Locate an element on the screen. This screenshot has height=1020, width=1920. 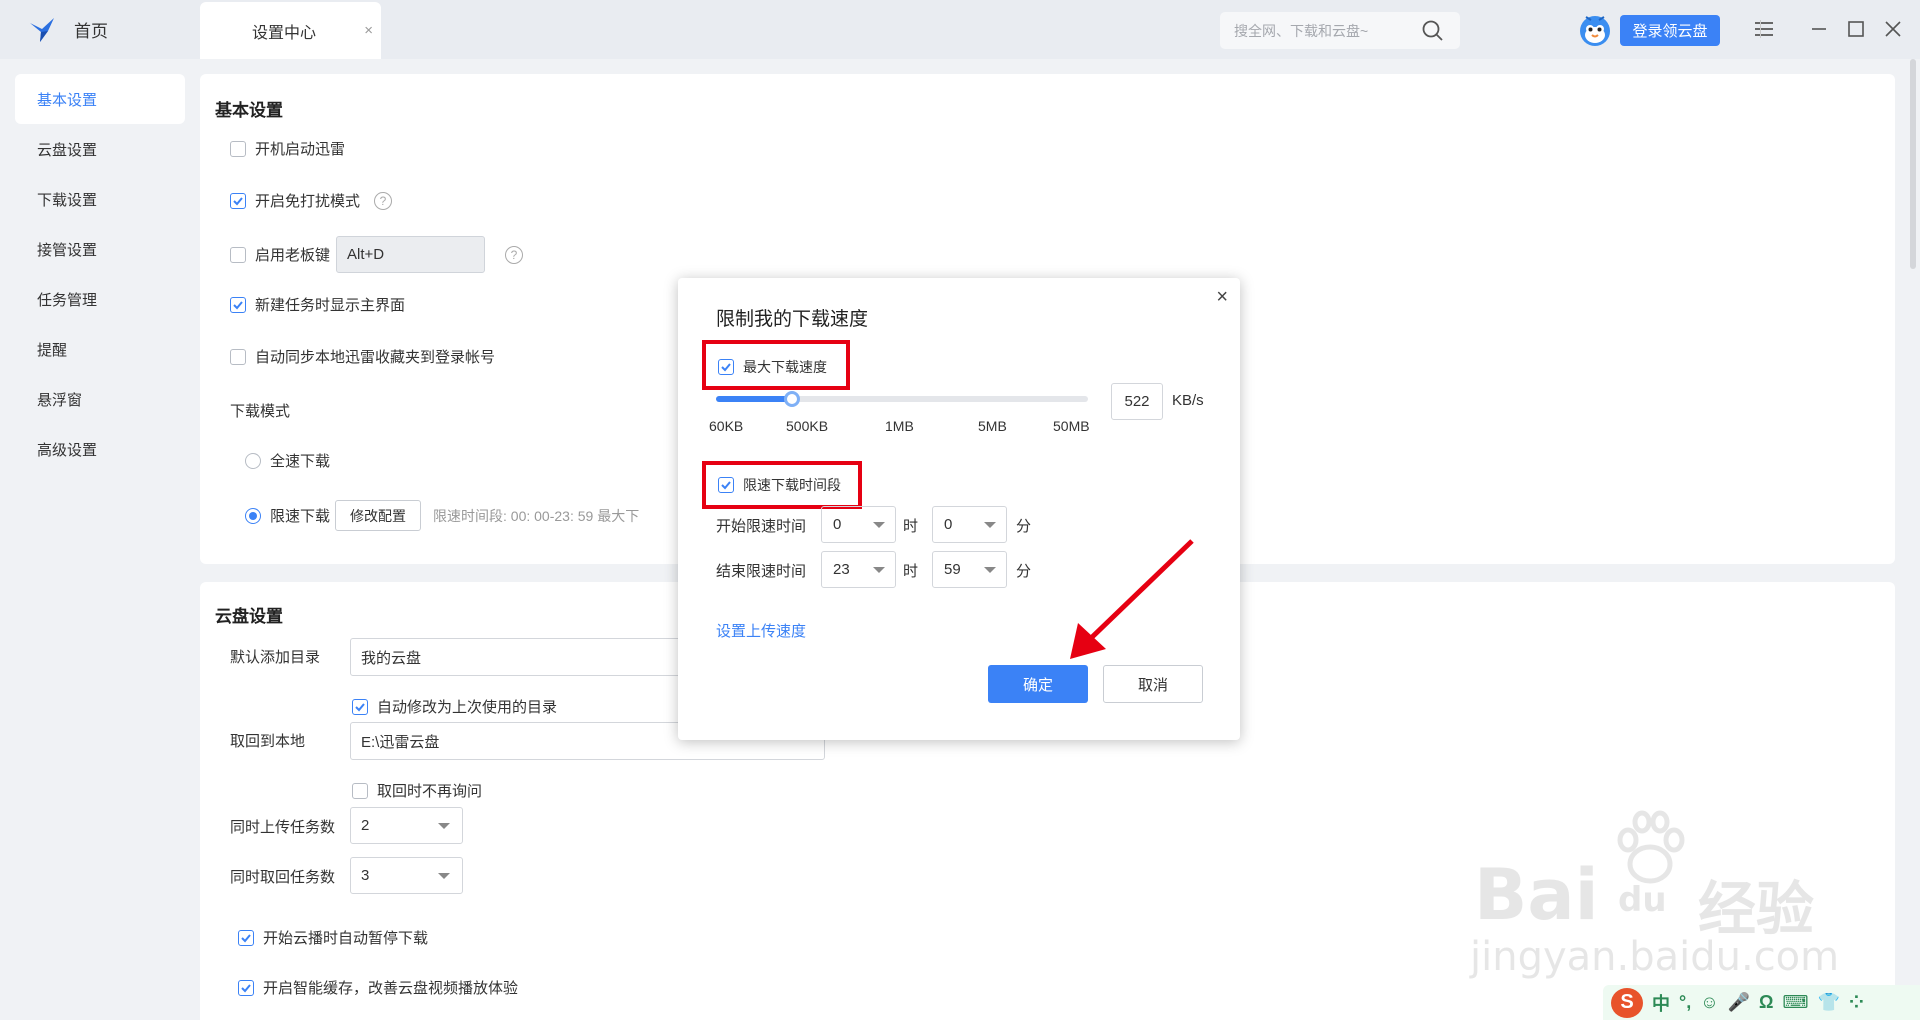
sidebar-item-download: 下载设置 is located at coordinates (100, 199).